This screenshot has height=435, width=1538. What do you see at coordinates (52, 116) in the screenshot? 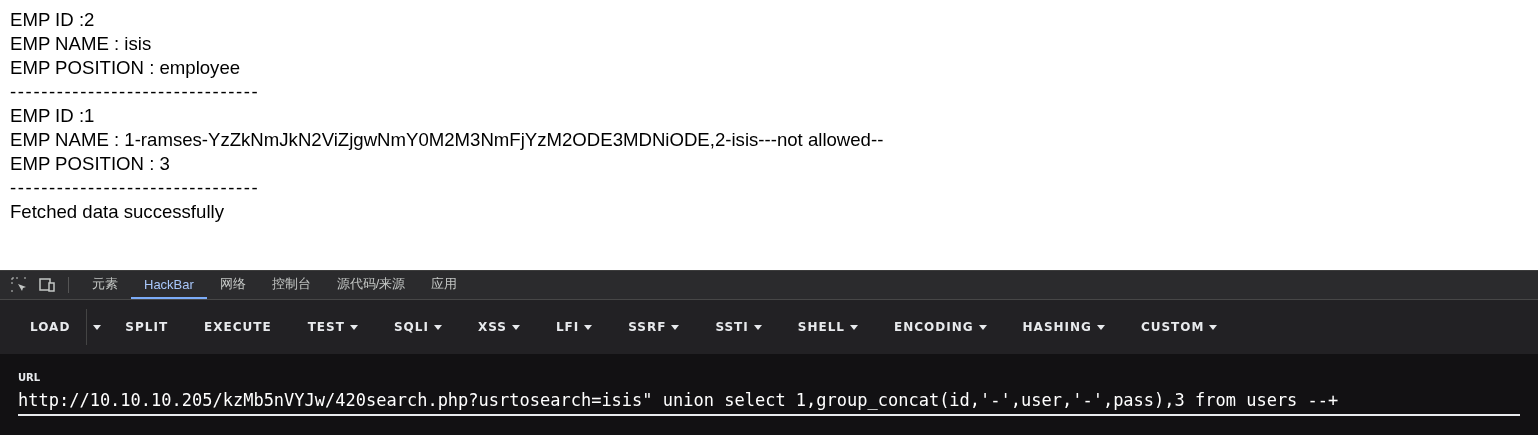
I see `output-line: EMP ID :1` at bounding box center [52, 116].